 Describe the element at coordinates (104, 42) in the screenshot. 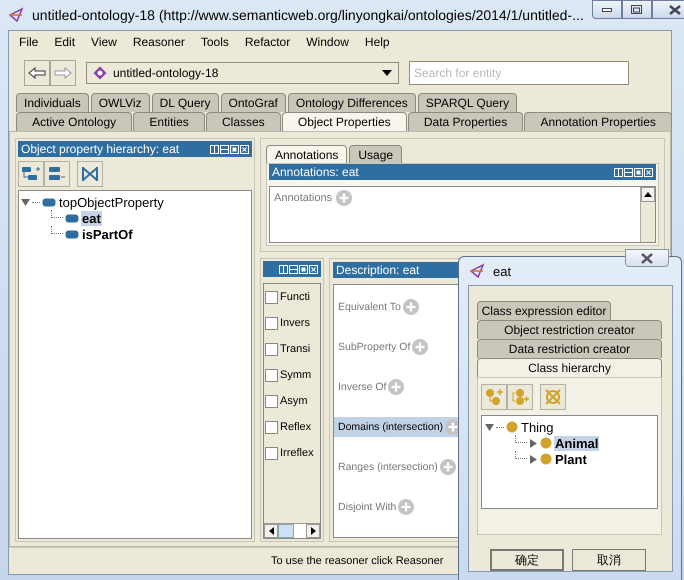

I see `menu-item: View` at that location.